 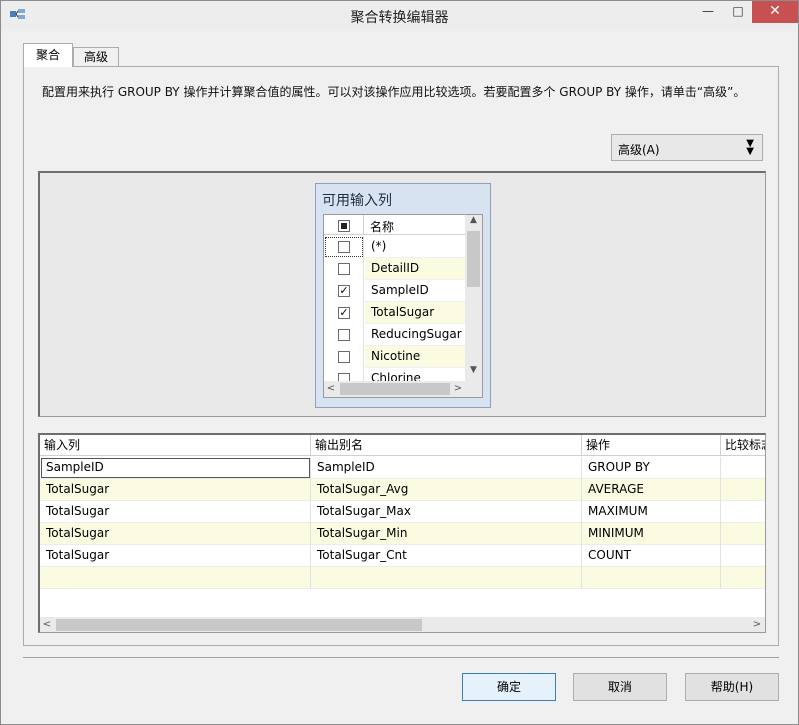 I want to click on output-alias-cell: TotalSugar_Max, so click(x=446, y=512).